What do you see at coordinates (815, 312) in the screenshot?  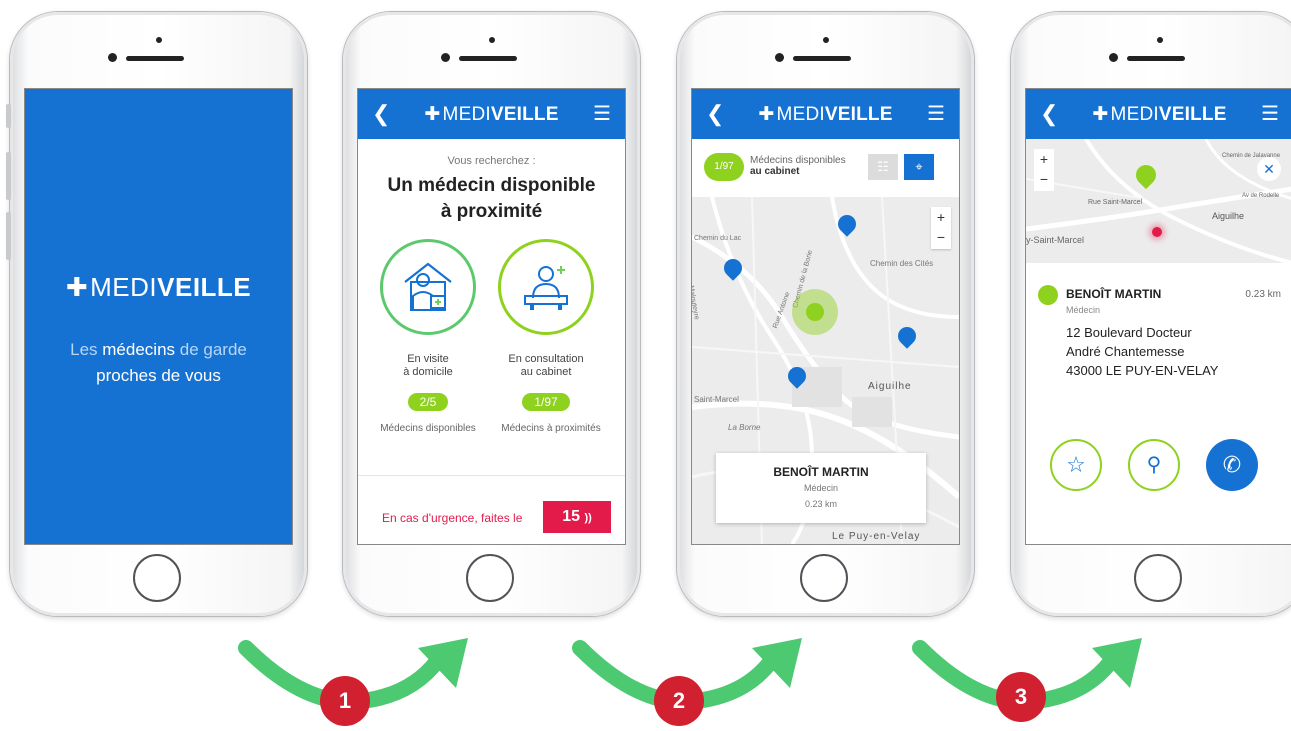 I see `selected-doctor-pin-icon` at bounding box center [815, 312].